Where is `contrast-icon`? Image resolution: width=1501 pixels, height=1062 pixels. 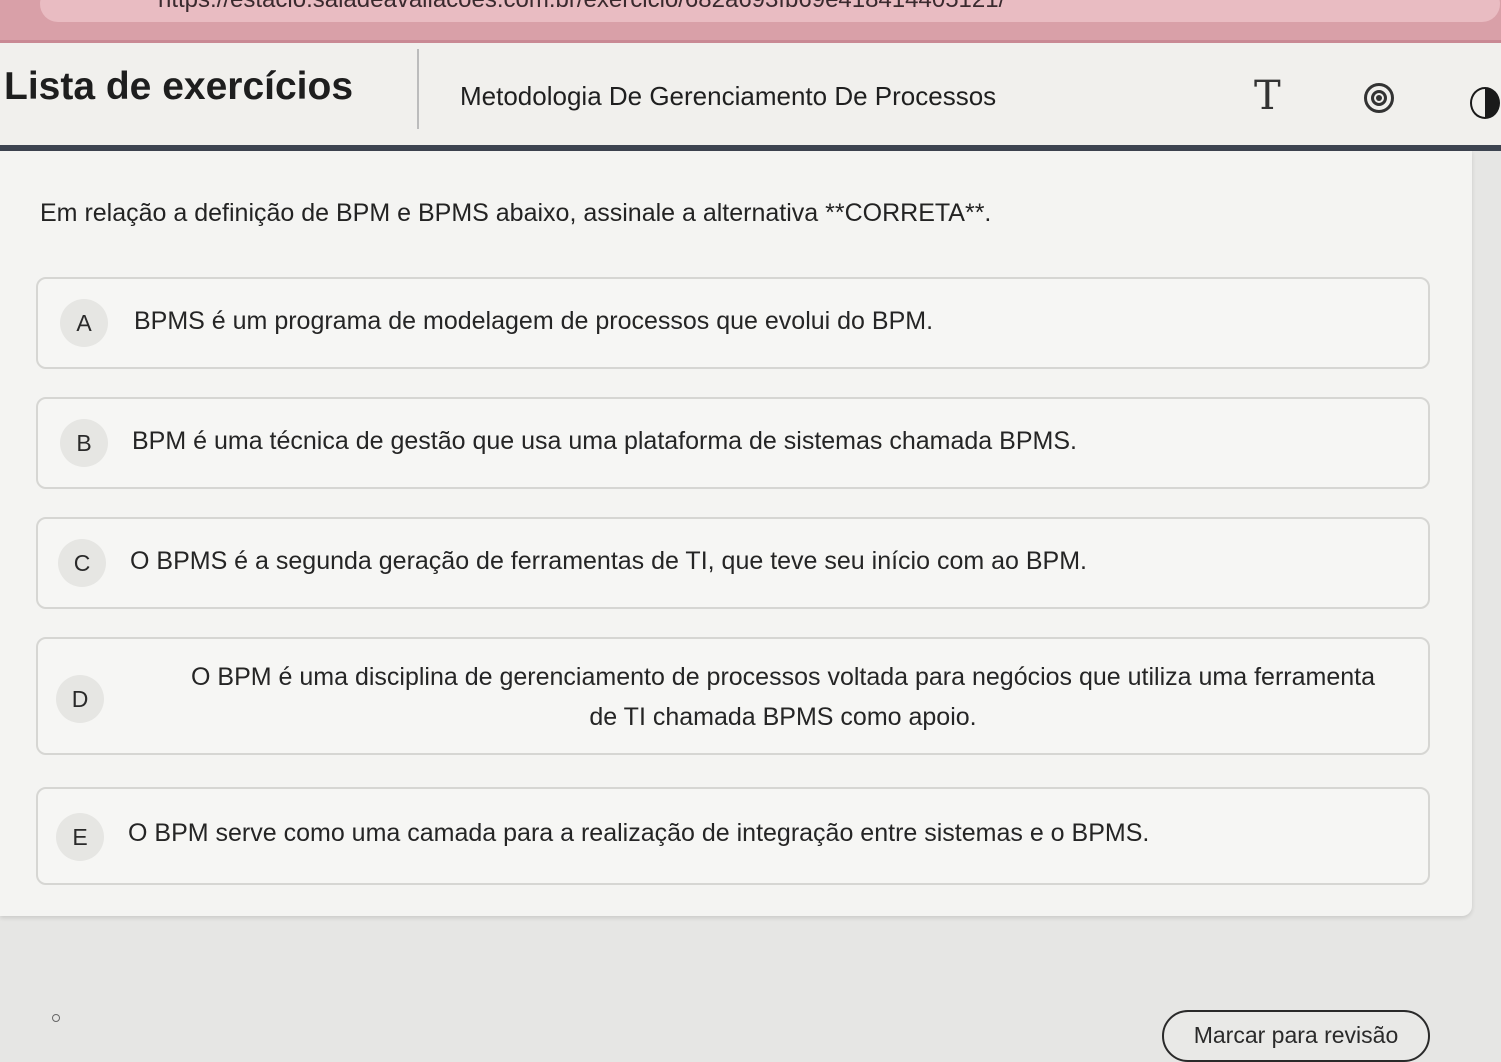
contrast-icon is located at coordinates (1485, 103).